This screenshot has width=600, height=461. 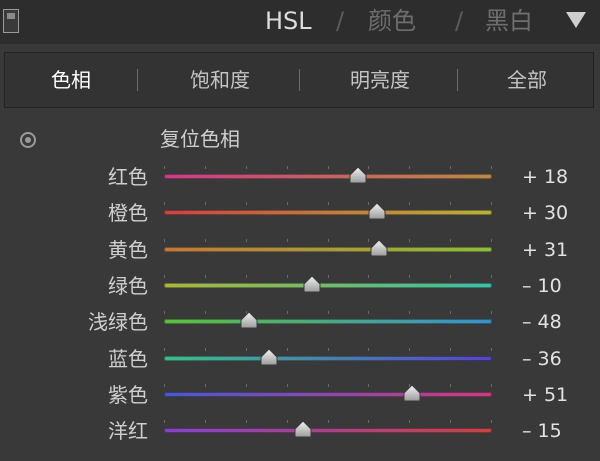 I want to click on slider-value: – 36, so click(x=542, y=359).